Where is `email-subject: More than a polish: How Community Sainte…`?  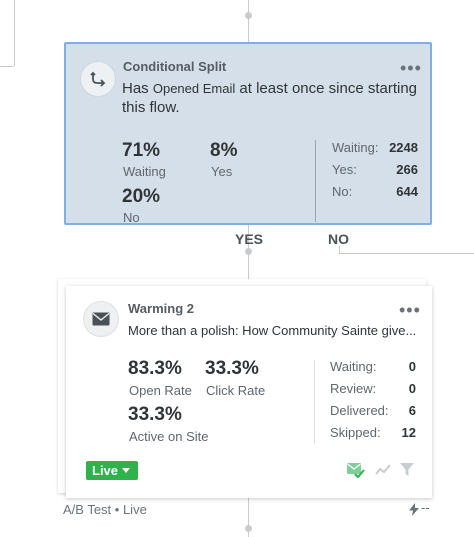
email-subject: More than a polish: How Community Sainte… is located at coordinates (272, 330).